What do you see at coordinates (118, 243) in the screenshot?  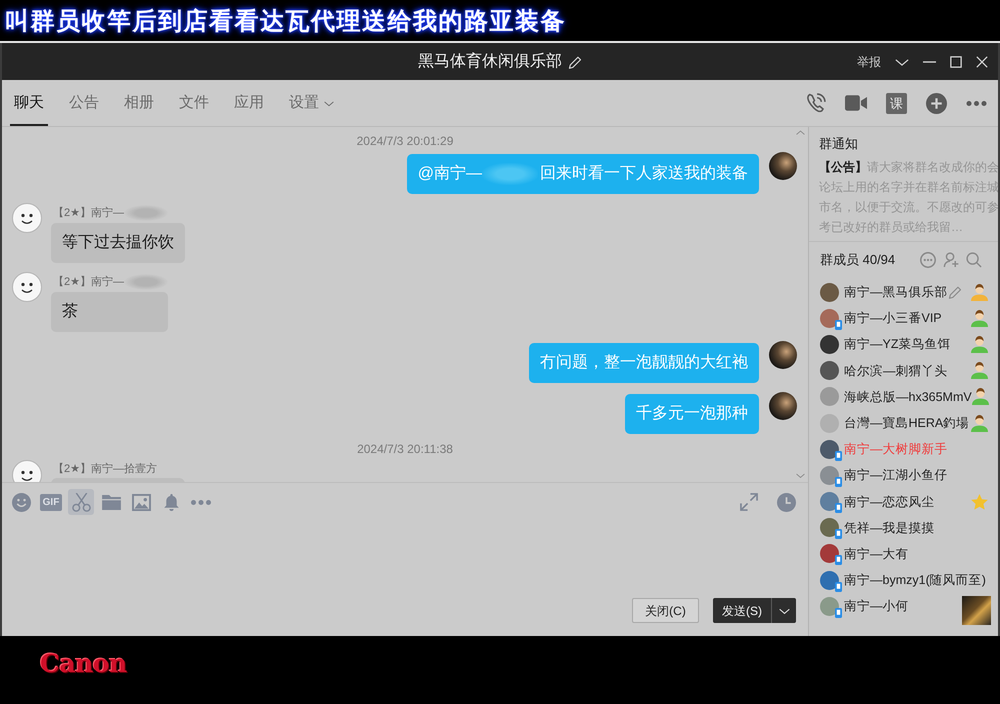 I see `message-bubble: 等下过去揾你饮` at bounding box center [118, 243].